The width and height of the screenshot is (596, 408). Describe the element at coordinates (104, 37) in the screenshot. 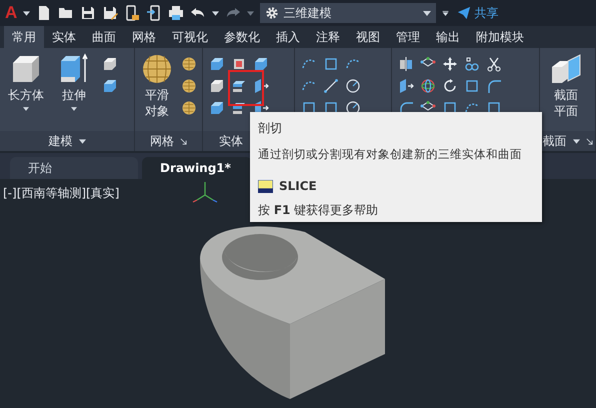

I see `ribbon-tab: 曲面` at that location.